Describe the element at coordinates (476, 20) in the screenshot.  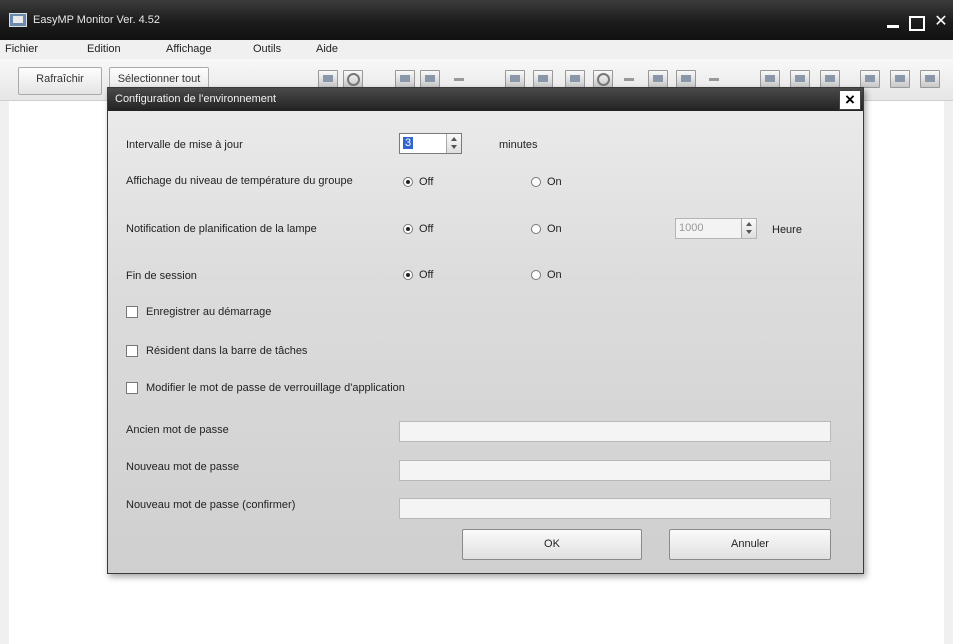
I see `main-titlebar: EasyMP Monitor Ver. 4.52 ✕` at that location.